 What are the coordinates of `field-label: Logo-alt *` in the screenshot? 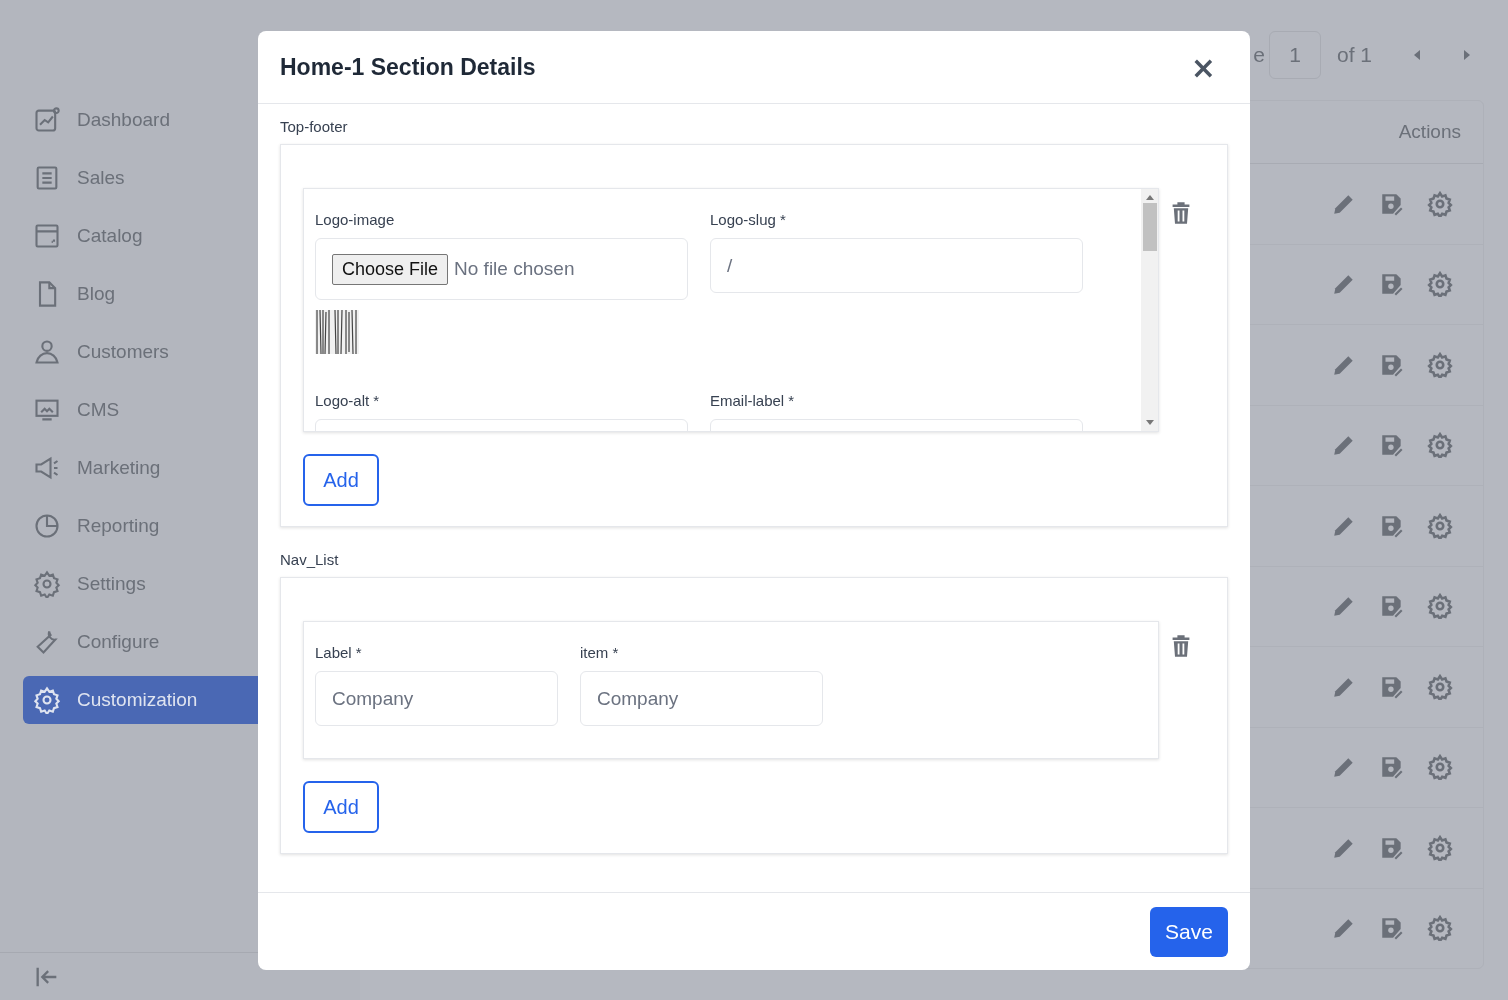 It's located at (347, 400).